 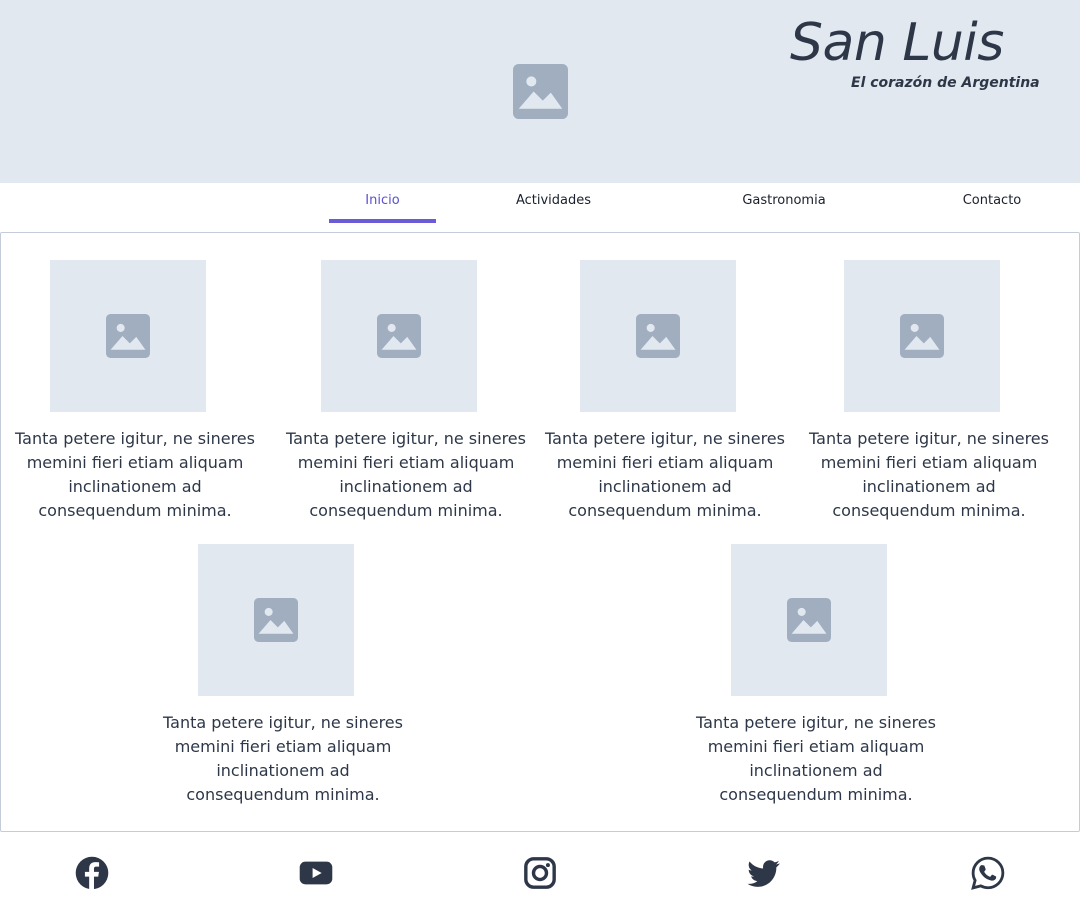 I want to click on main-nav: Inicio Actividades Gastronomia Contacto, so click(x=540, y=207).